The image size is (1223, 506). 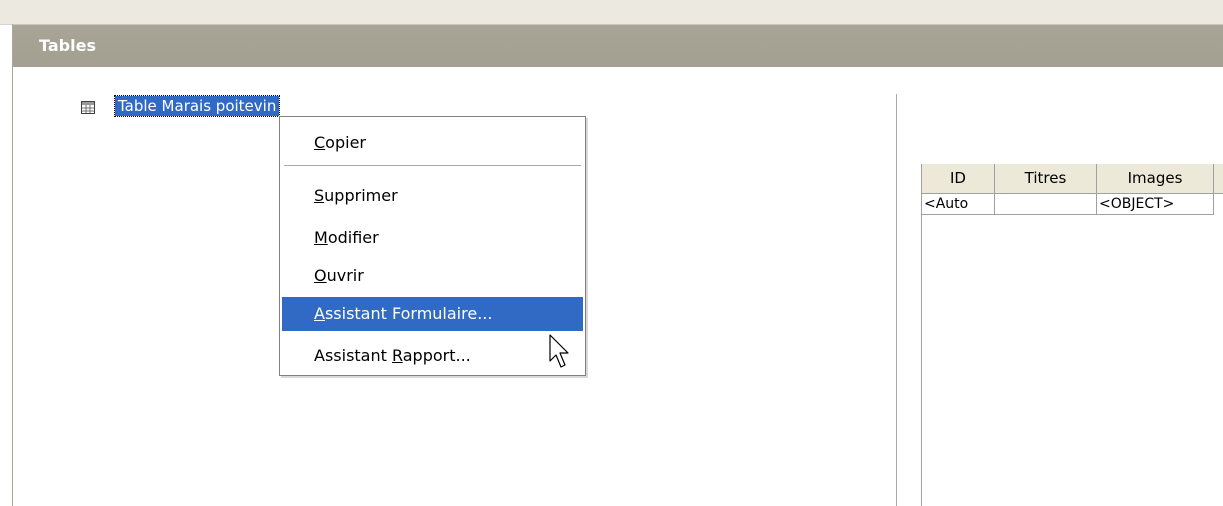 What do you see at coordinates (320, 275) in the screenshot?
I see `mnemonic: O` at bounding box center [320, 275].